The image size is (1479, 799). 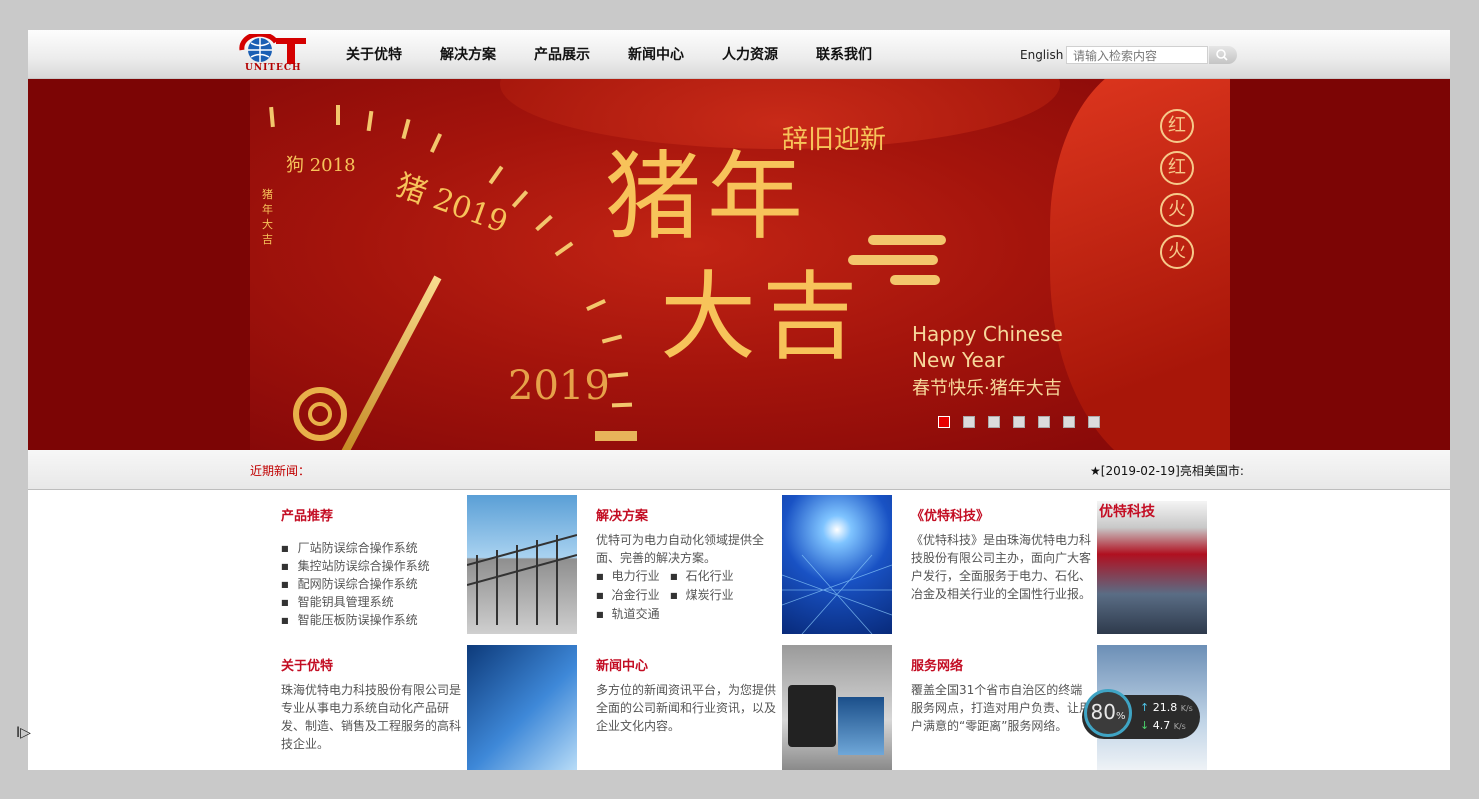 What do you see at coordinates (707, 576) in the screenshot?
I see `solution-item: 石化行业` at bounding box center [707, 576].